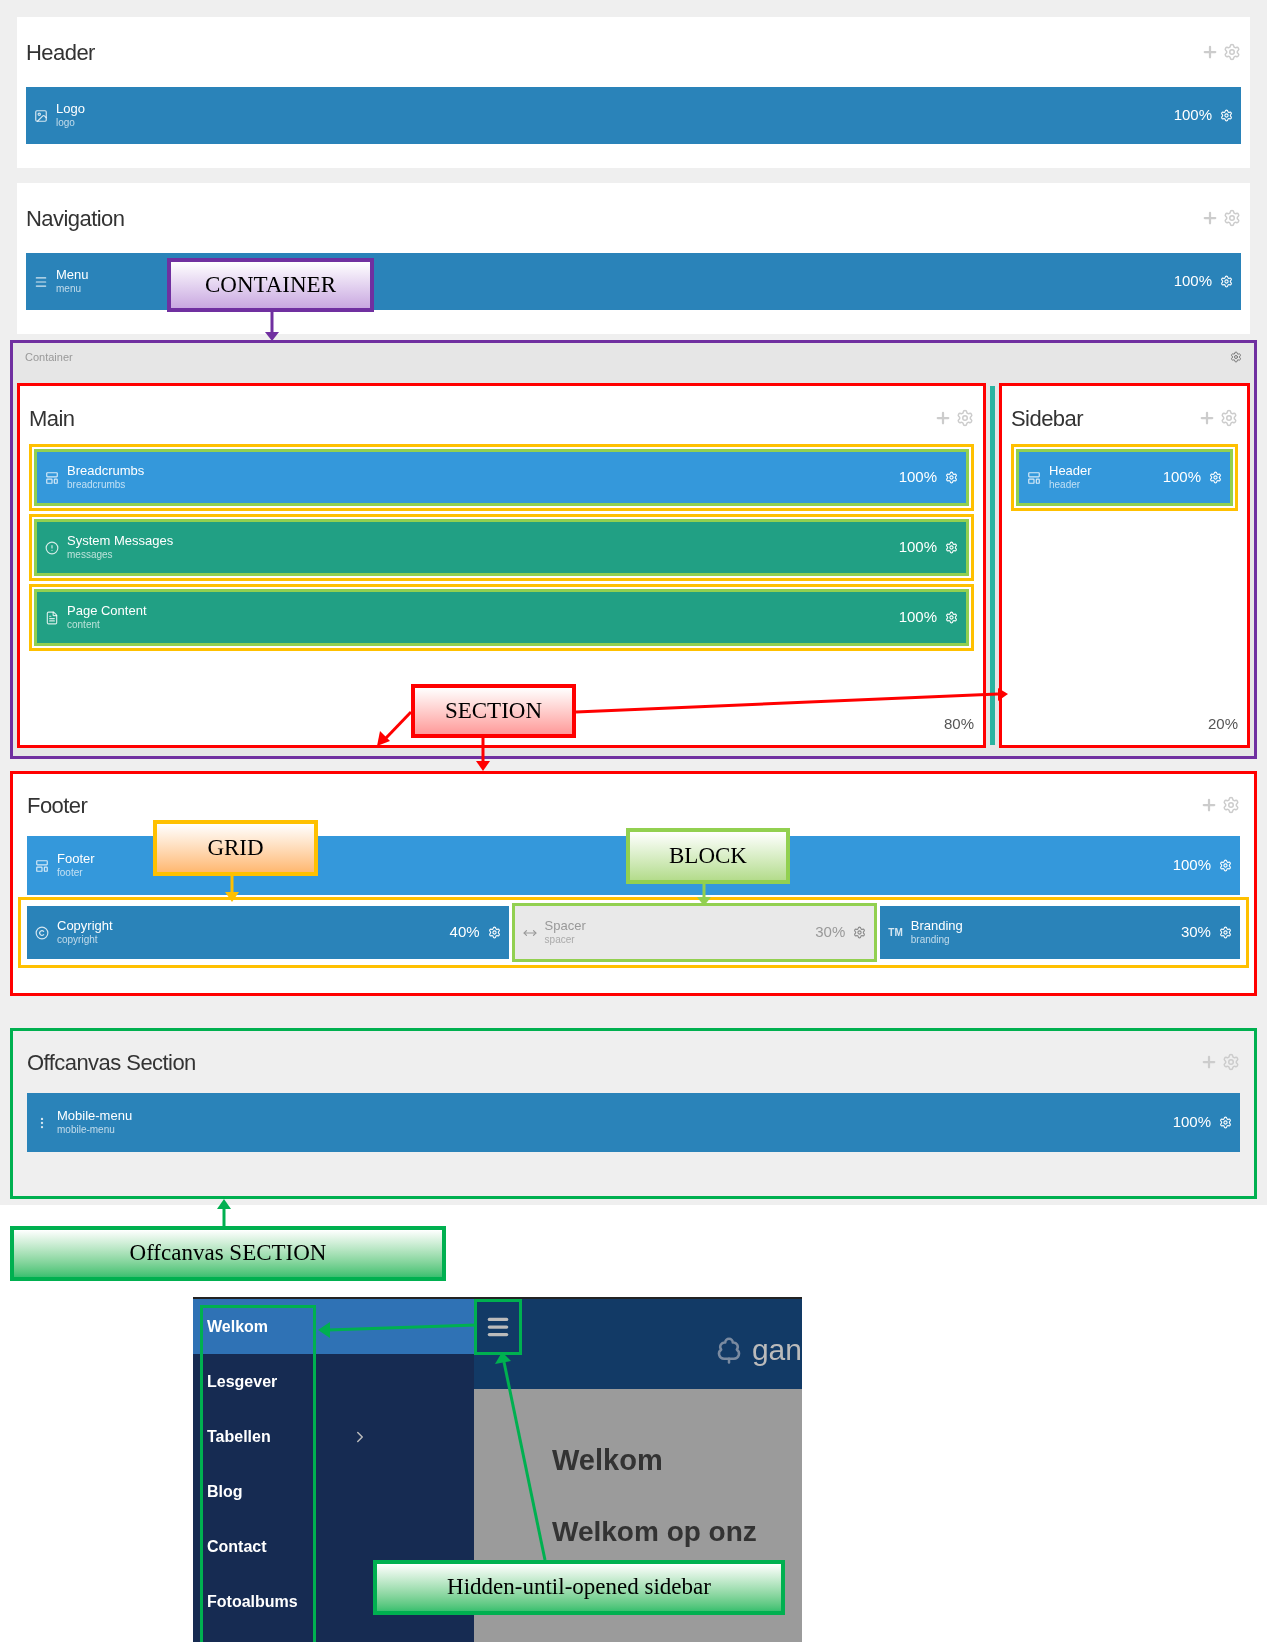 This screenshot has width=1267, height=1642. Describe the element at coordinates (78, 940) in the screenshot. I see `block-subtitle: copyright` at that location.